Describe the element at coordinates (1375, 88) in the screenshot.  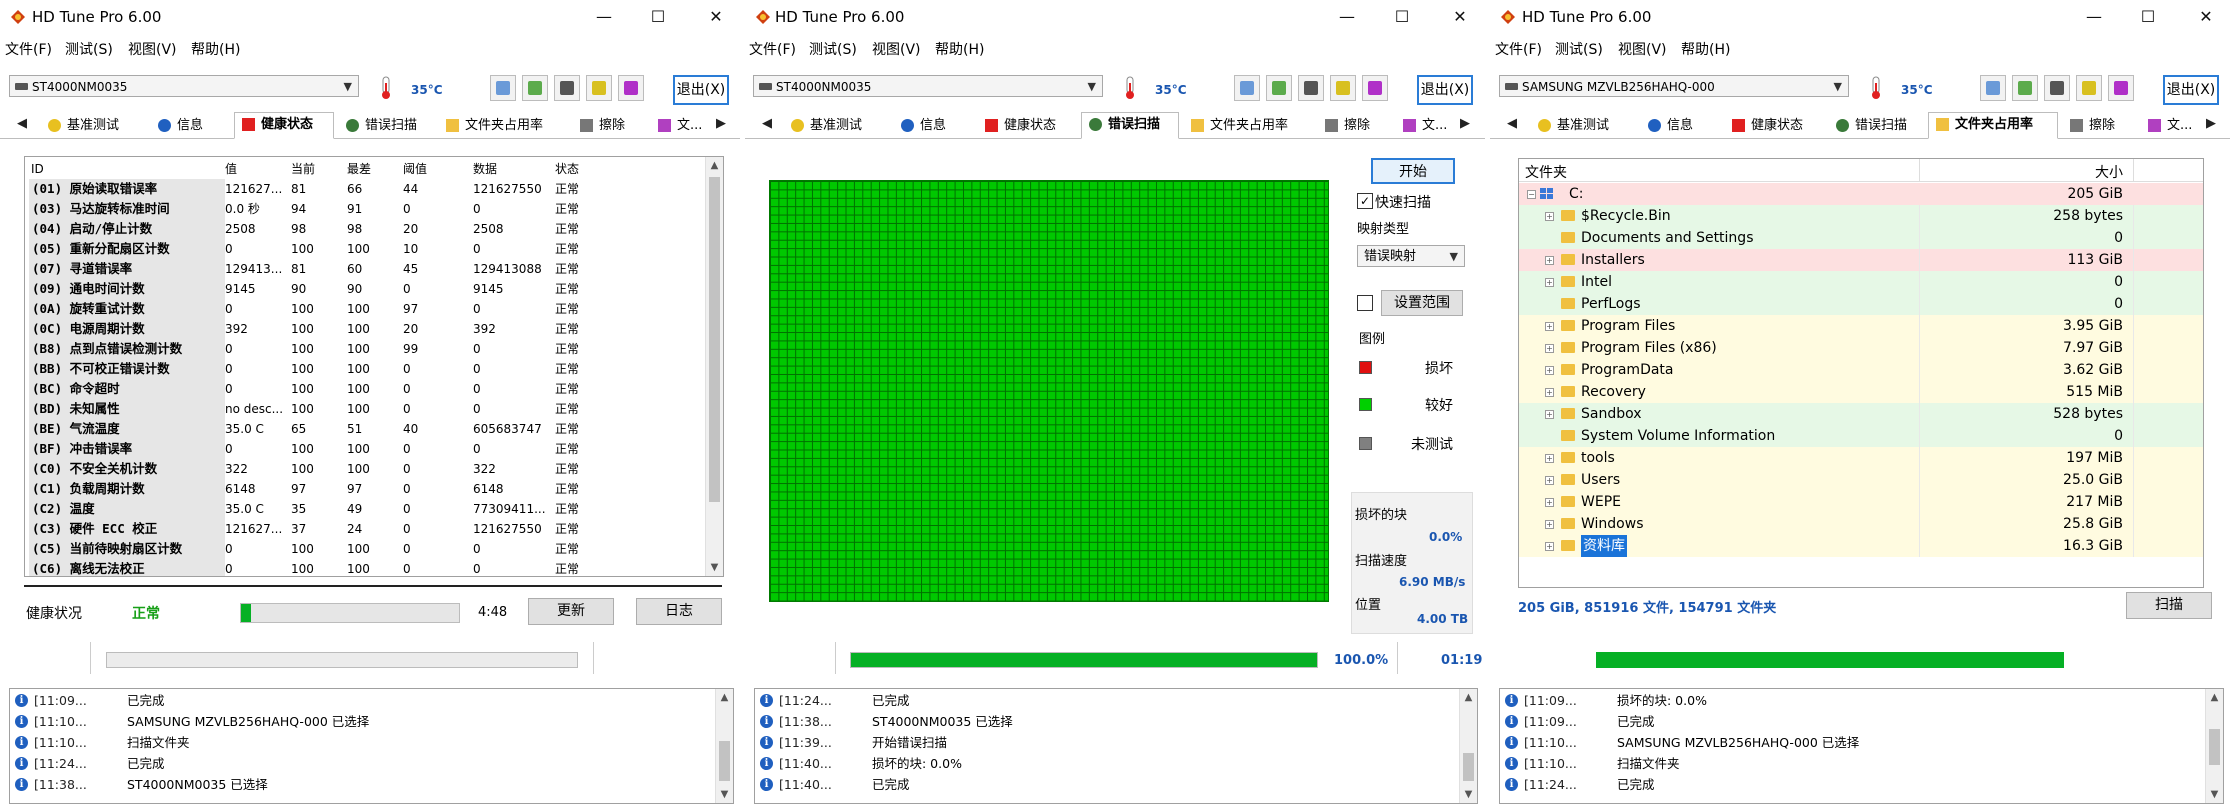
I see `save-button` at that location.